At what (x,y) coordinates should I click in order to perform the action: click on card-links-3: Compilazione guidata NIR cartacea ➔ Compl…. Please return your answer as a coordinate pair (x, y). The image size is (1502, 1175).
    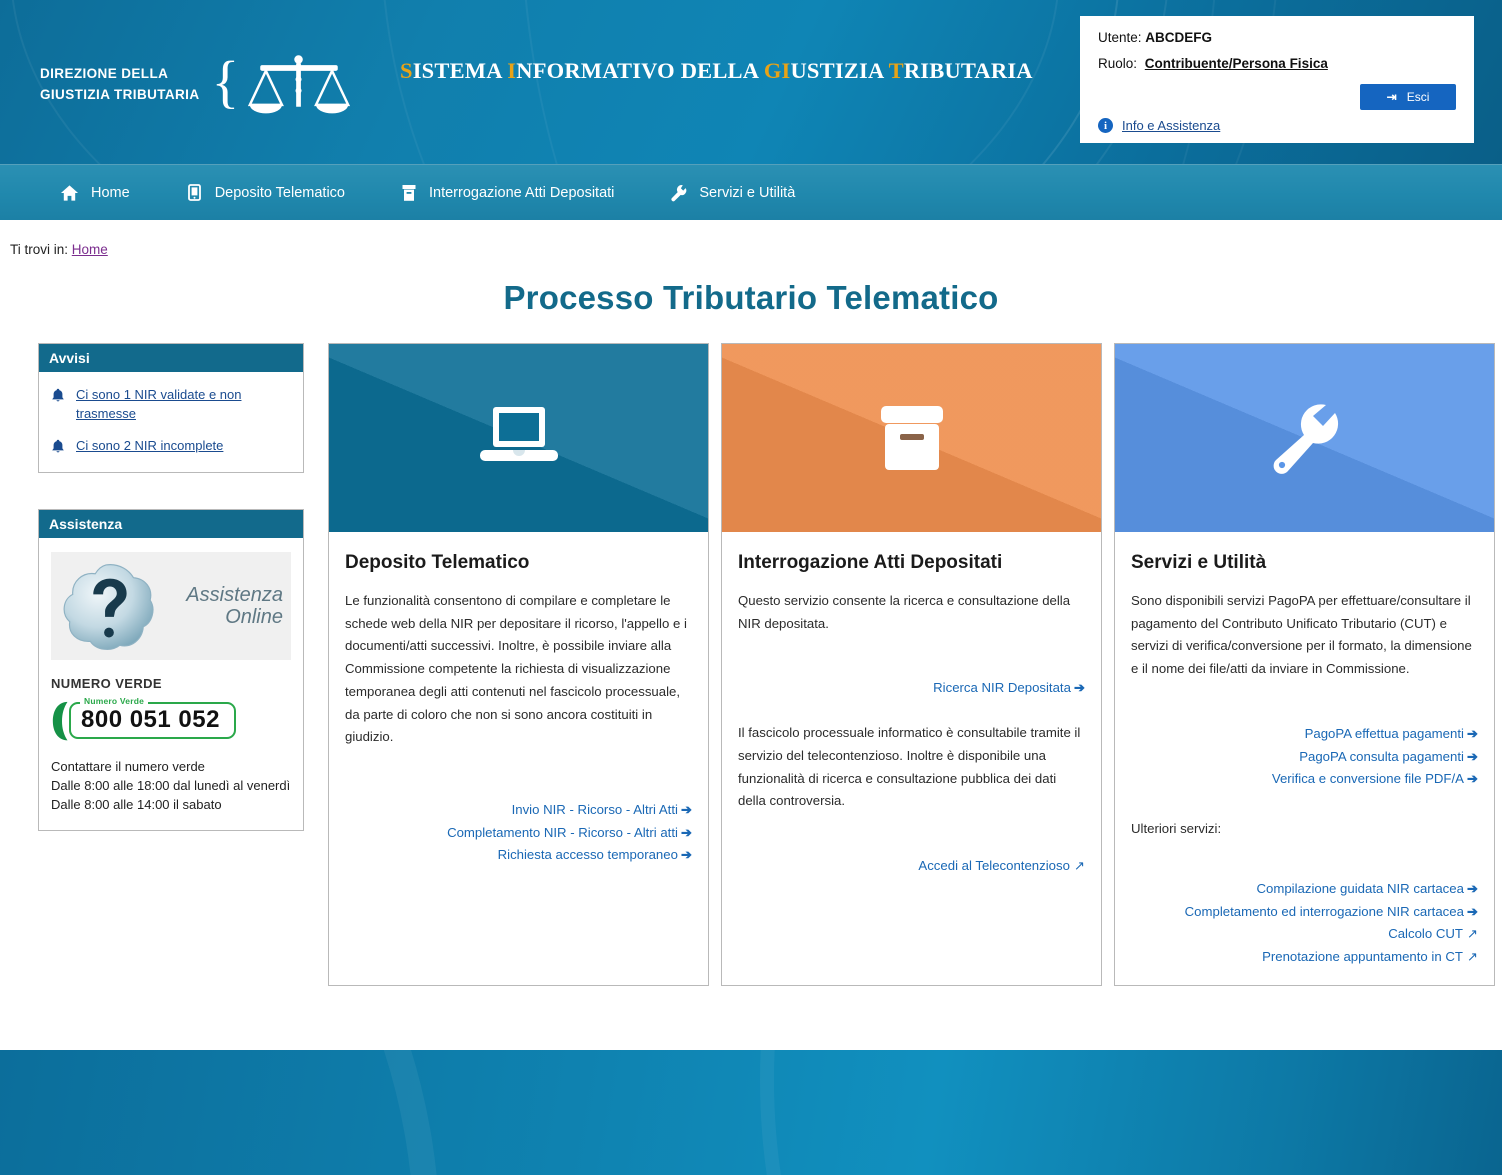
    Looking at the image, I should click on (1304, 912).